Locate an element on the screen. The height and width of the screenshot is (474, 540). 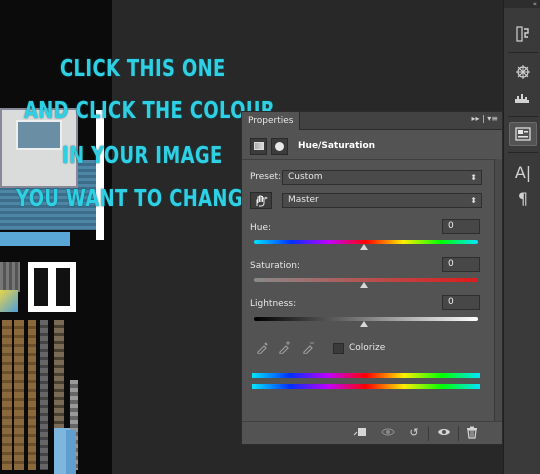
lightness-slider-thumb is located at coordinates (364, 324).